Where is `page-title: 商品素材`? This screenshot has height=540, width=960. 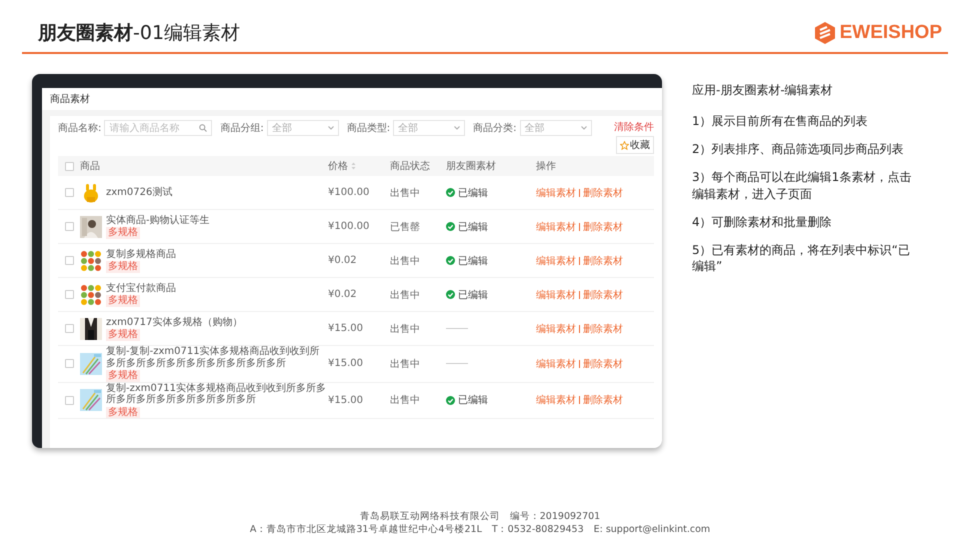
page-title: 商品素材 is located at coordinates (352, 99).